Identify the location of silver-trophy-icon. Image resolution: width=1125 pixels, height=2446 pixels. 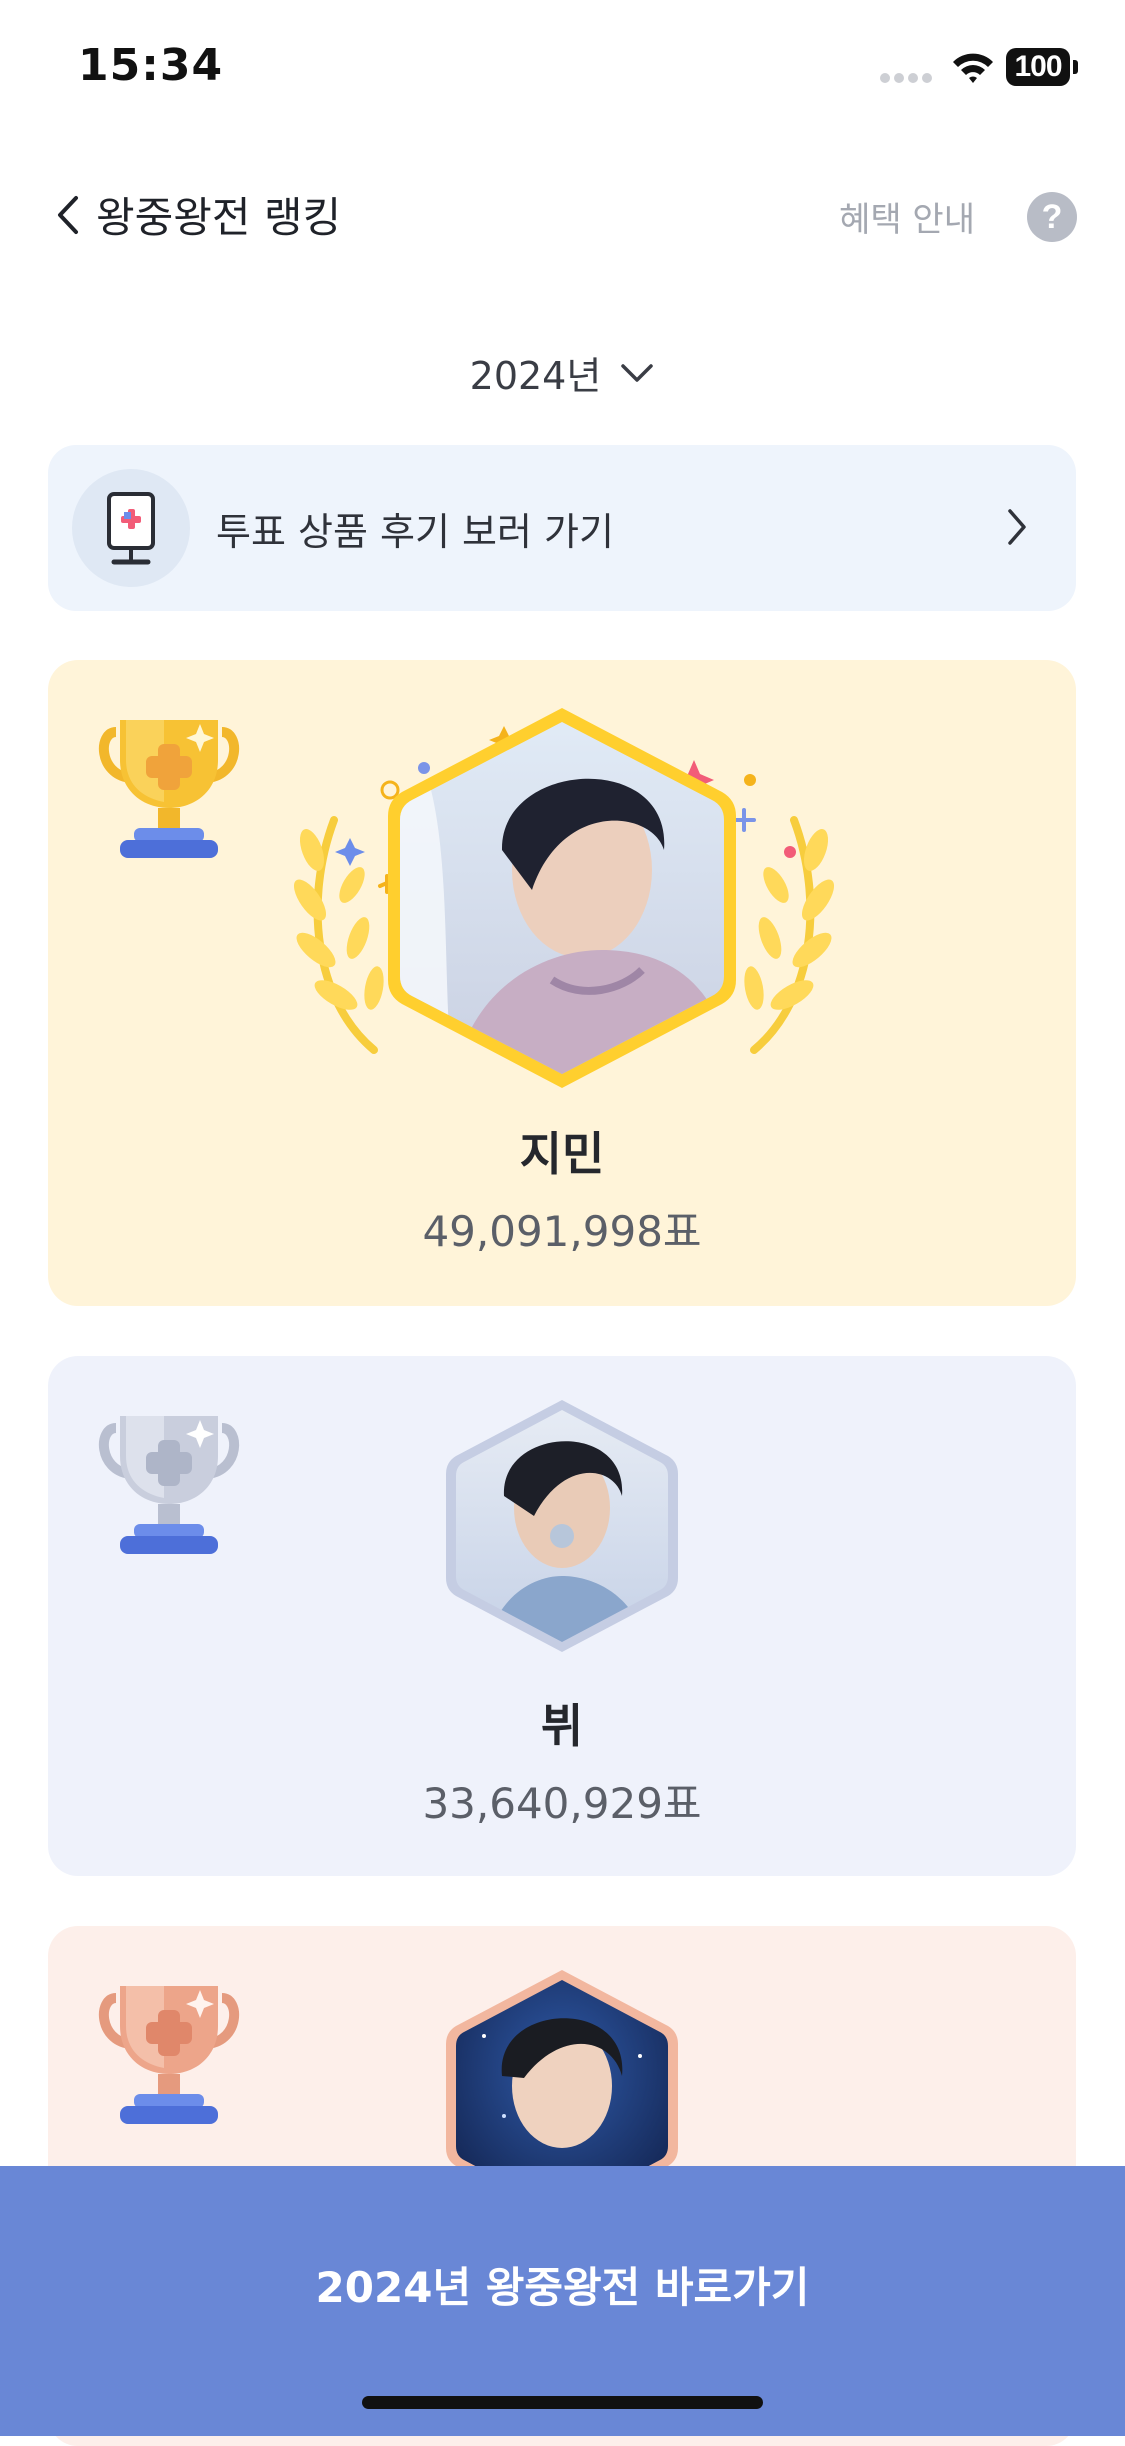
(169, 1485).